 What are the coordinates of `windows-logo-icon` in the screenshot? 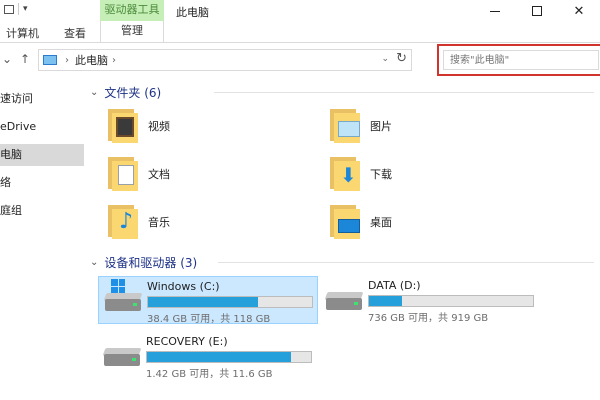 It's located at (118, 286).